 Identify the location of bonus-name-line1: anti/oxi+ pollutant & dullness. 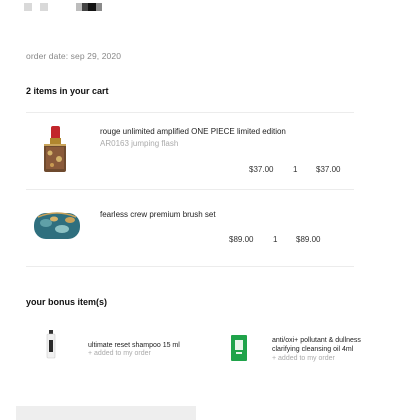
(316, 340).